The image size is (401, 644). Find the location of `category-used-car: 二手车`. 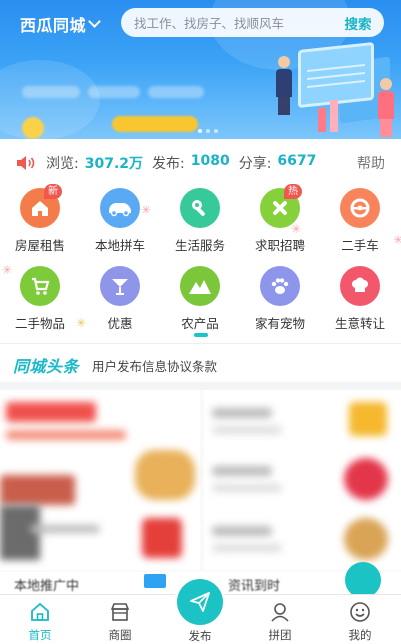

category-used-car: 二手车 is located at coordinates (360, 223).